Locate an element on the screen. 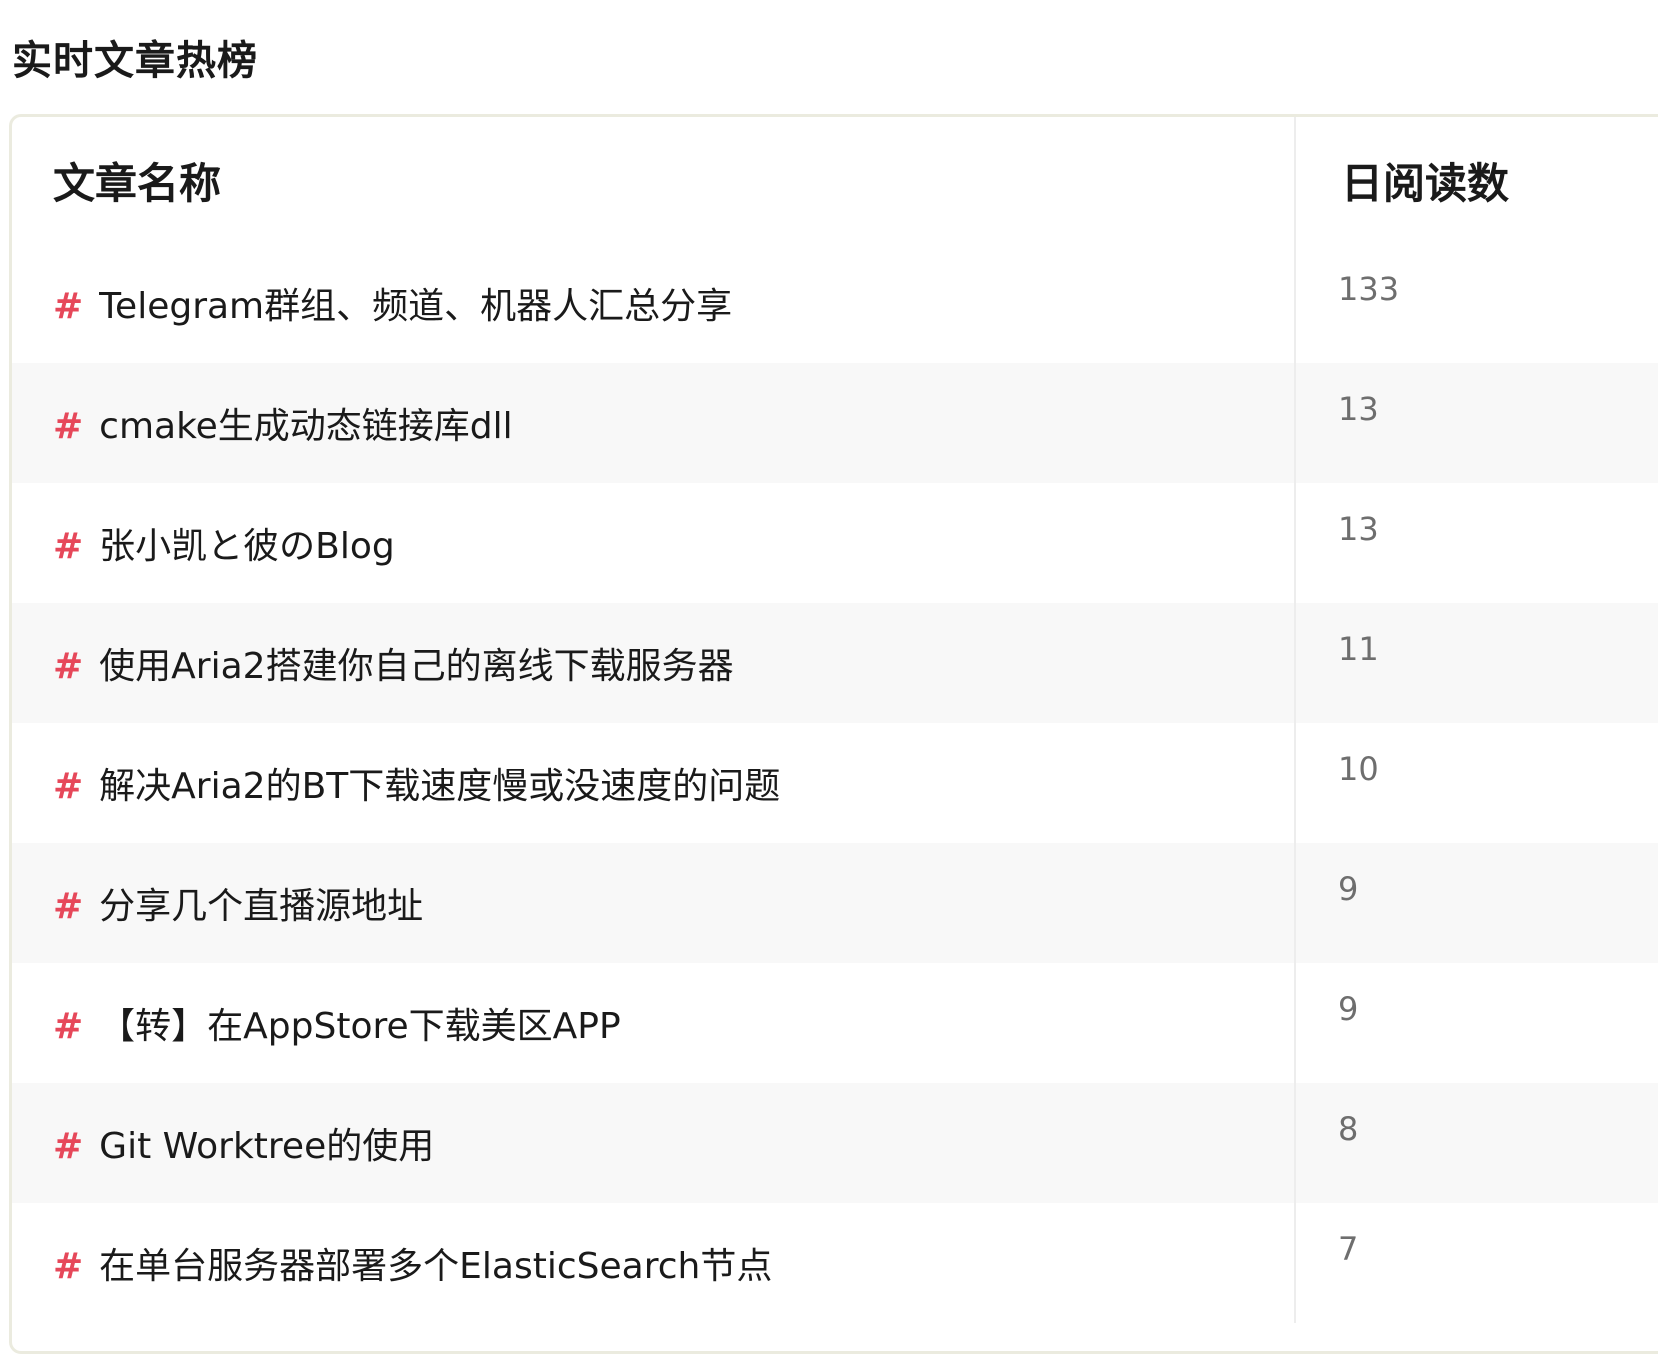  article-link: 解决Aria2的BT下载速度慢或没速度的问题 is located at coordinates (439, 786).